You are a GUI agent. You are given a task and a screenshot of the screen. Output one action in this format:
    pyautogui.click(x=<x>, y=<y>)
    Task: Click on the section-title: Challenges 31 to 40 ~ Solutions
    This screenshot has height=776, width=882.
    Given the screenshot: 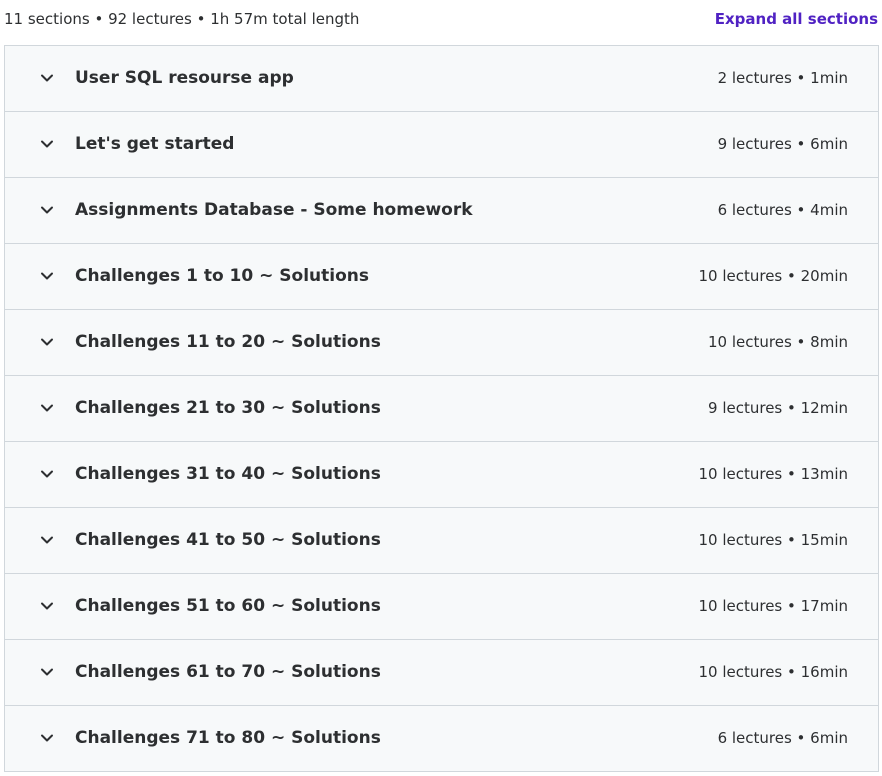 What is the action you would take?
    pyautogui.click(x=228, y=474)
    